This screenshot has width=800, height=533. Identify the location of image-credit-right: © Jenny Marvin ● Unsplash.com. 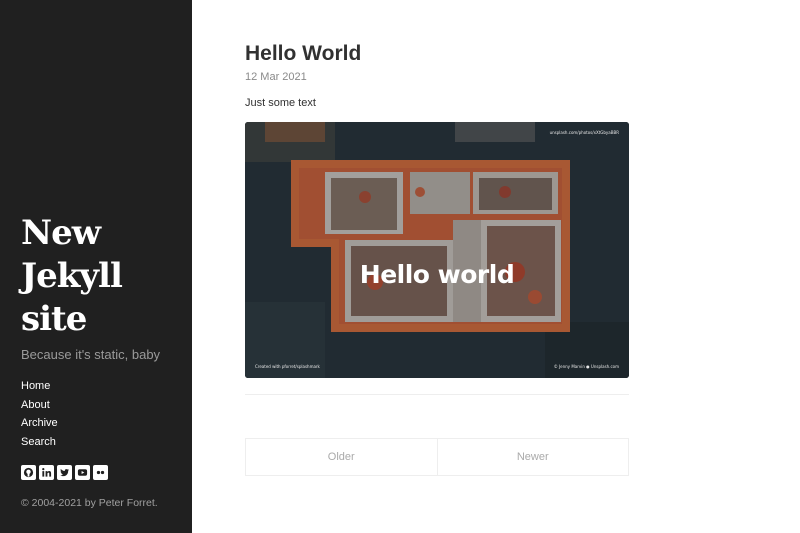
(586, 366).